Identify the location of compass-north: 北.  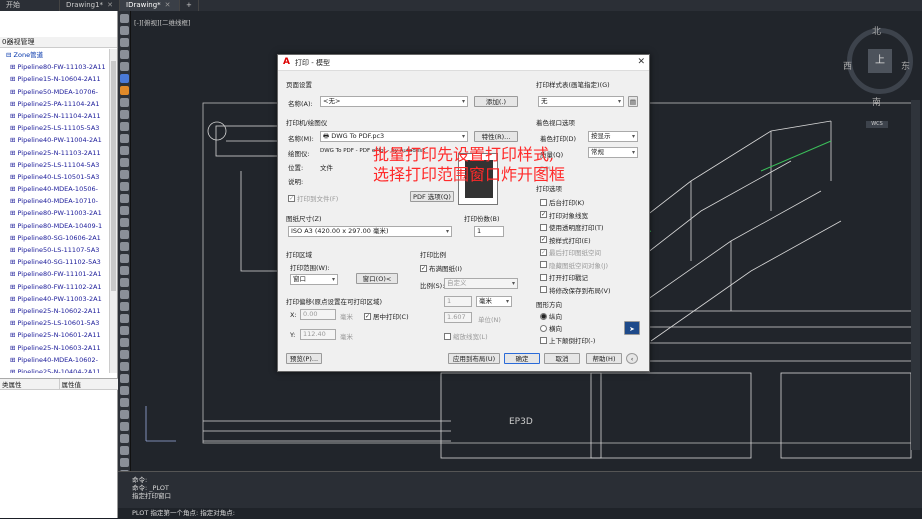
(876, 30).